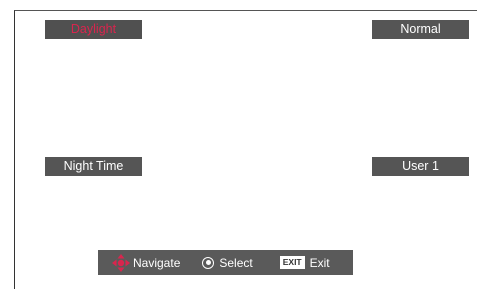 The width and height of the screenshot is (477, 289). What do you see at coordinates (93, 166) in the screenshot?
I see `mode-night-time-button: Night Time` at bounding box center [93, 166].